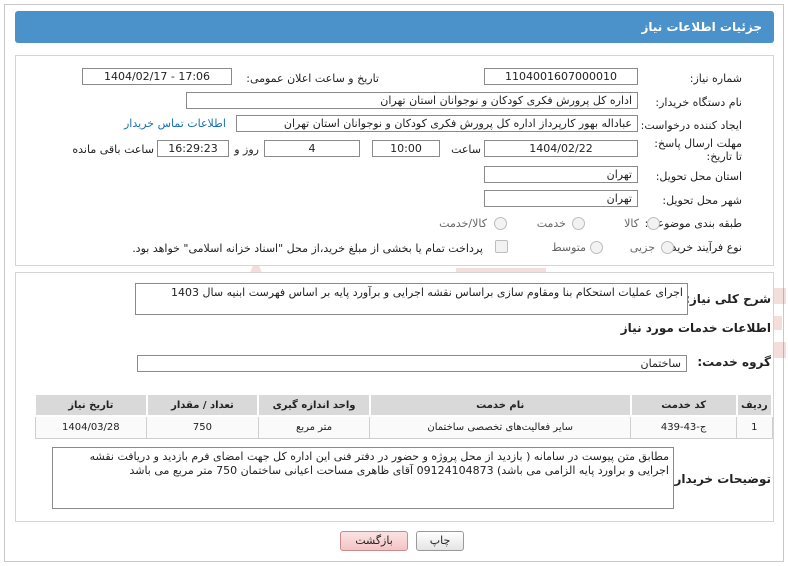 Image resolution: width=788 pixels, height=566 pixels. Describe the element at coordinates (561, 148) in the screenshot. I see `deadline-date-field: 1404/02/22` at that location.